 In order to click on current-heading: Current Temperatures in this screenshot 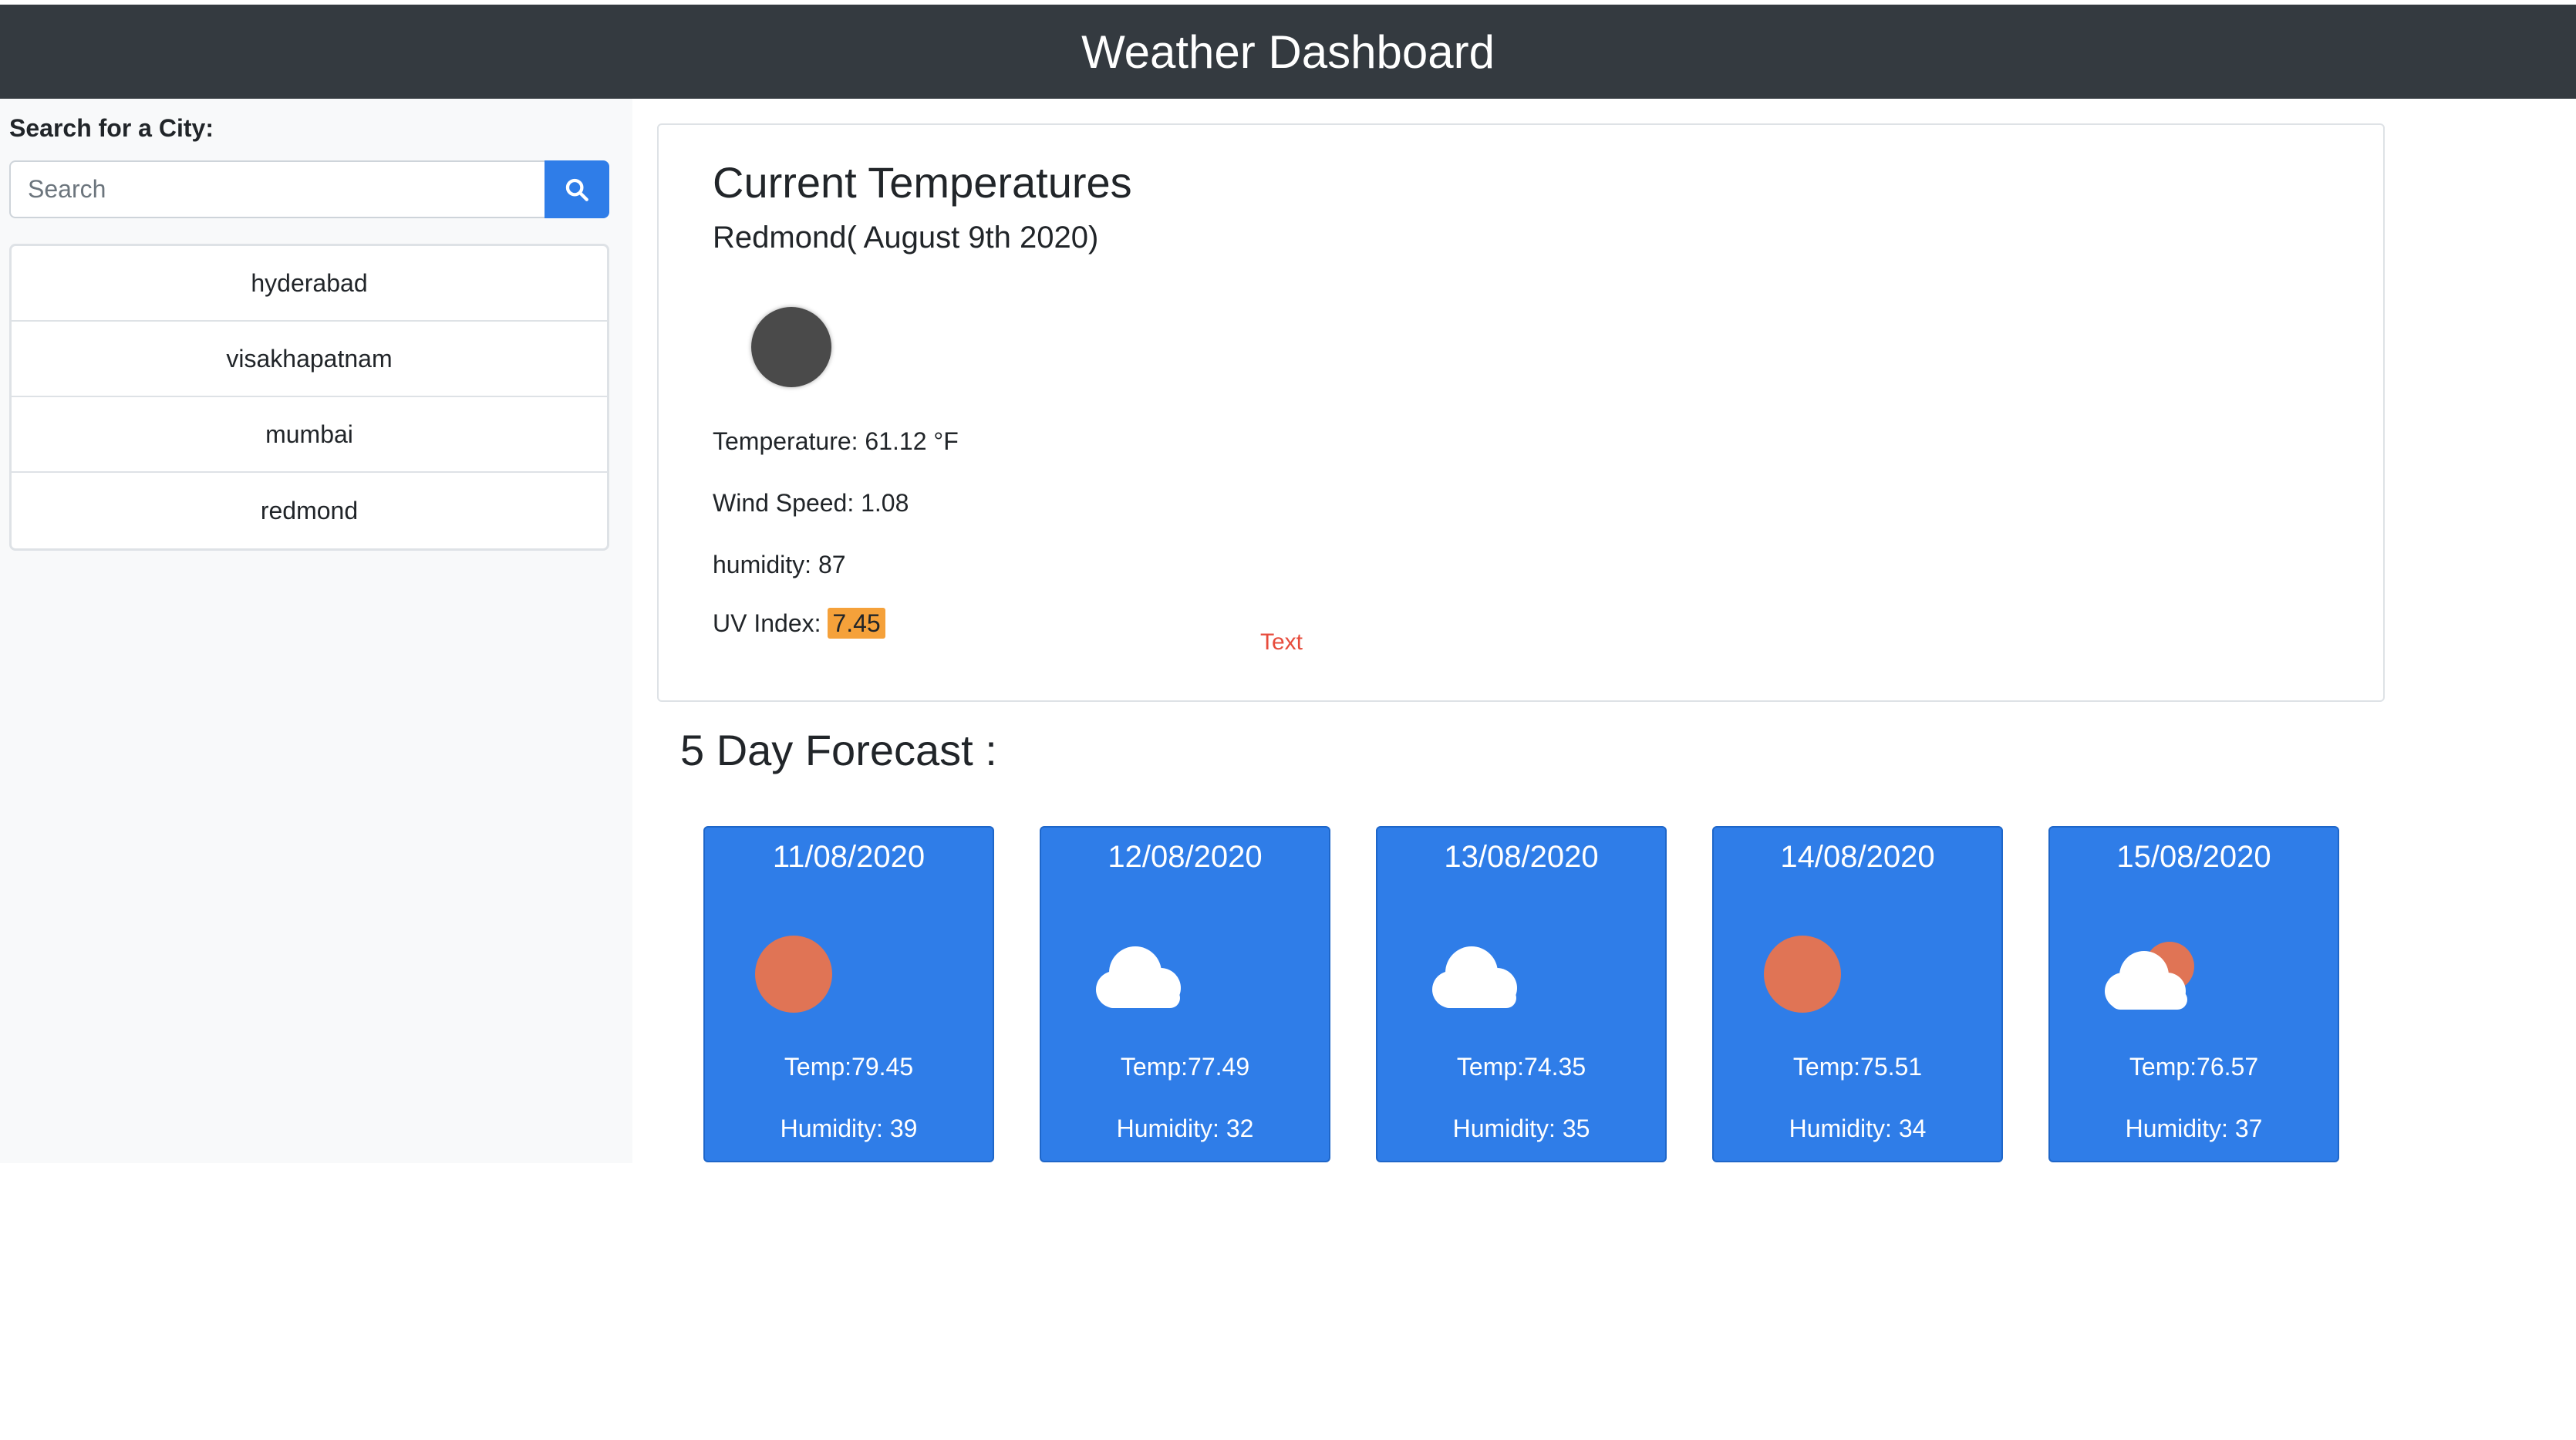, I will do `click(922, 182)`.